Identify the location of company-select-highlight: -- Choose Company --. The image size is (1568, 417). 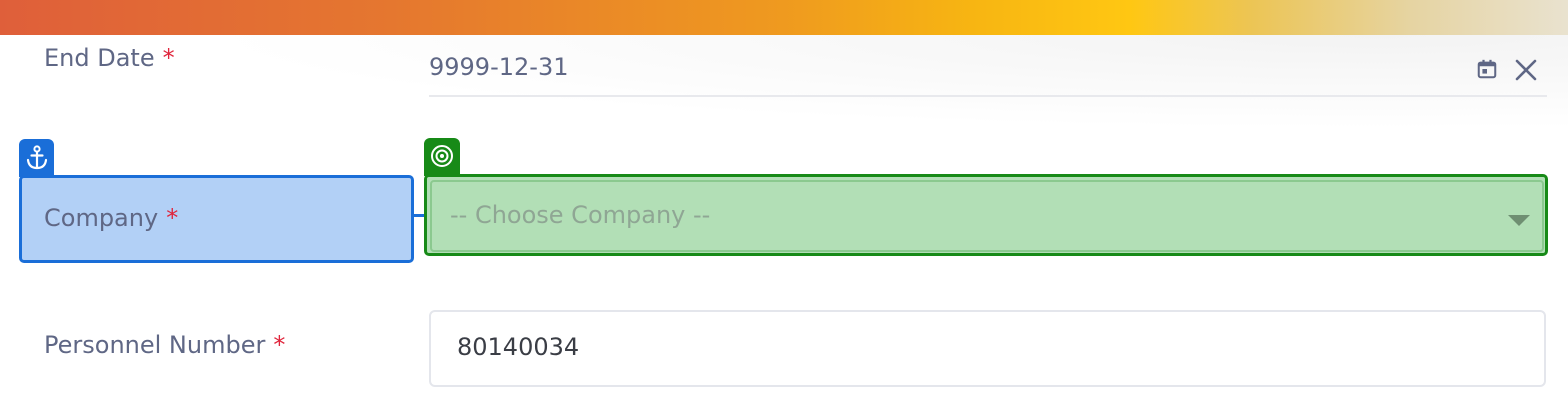
(986, 215).